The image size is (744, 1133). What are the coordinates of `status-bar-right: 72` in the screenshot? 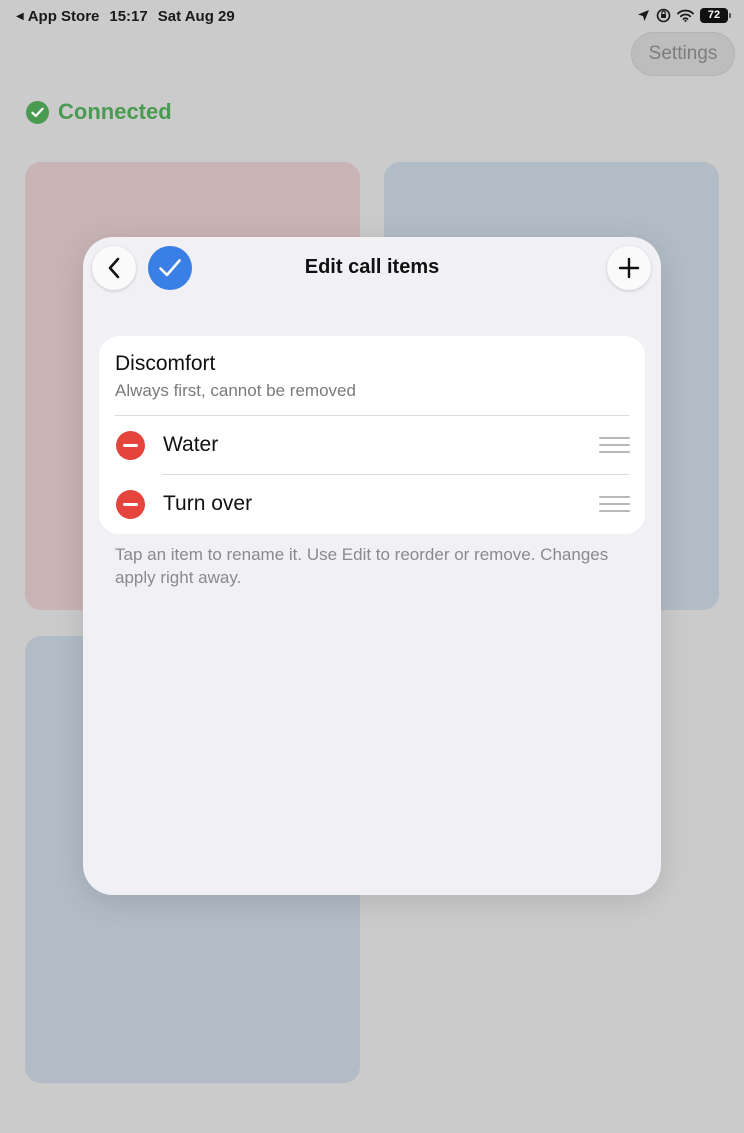 It's located at (684, 15).